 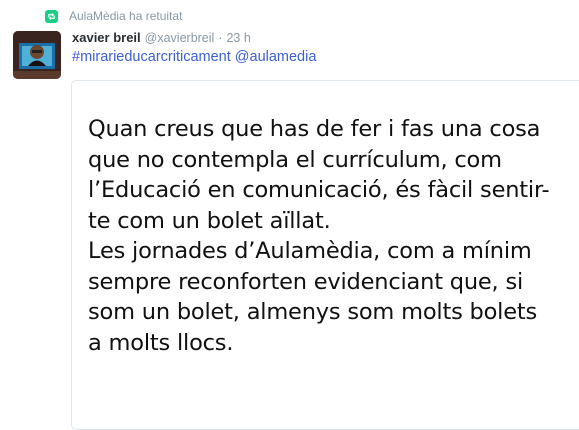 I want to click on retweet-icon, so click(x=51, y=16).